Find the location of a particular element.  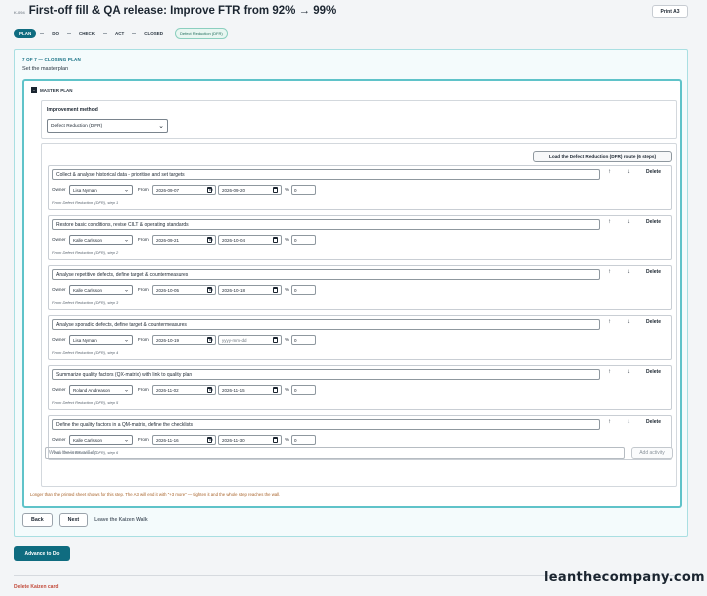

to-date-placeholder: yyyy-mm-dd is located at coordinates (234, 340).